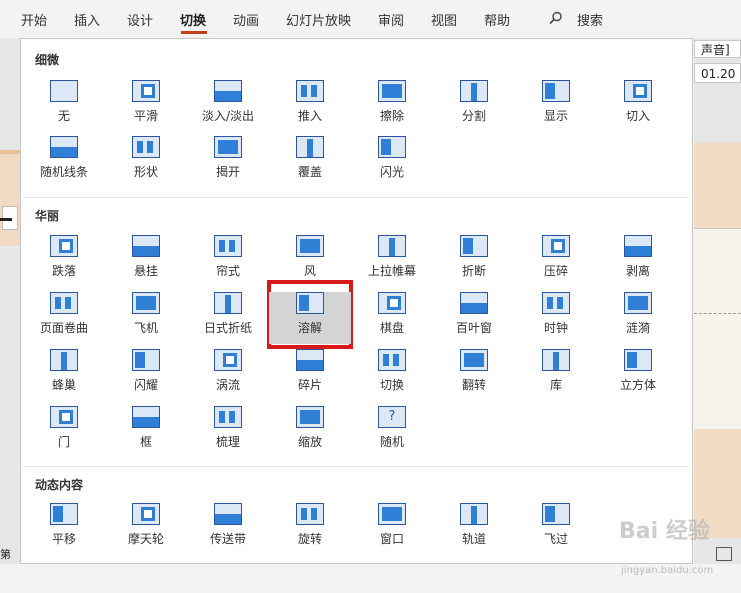 The width and height of the screenshot is (741, 593). I want to click on transition-item: 缩放, so click(310, 432).